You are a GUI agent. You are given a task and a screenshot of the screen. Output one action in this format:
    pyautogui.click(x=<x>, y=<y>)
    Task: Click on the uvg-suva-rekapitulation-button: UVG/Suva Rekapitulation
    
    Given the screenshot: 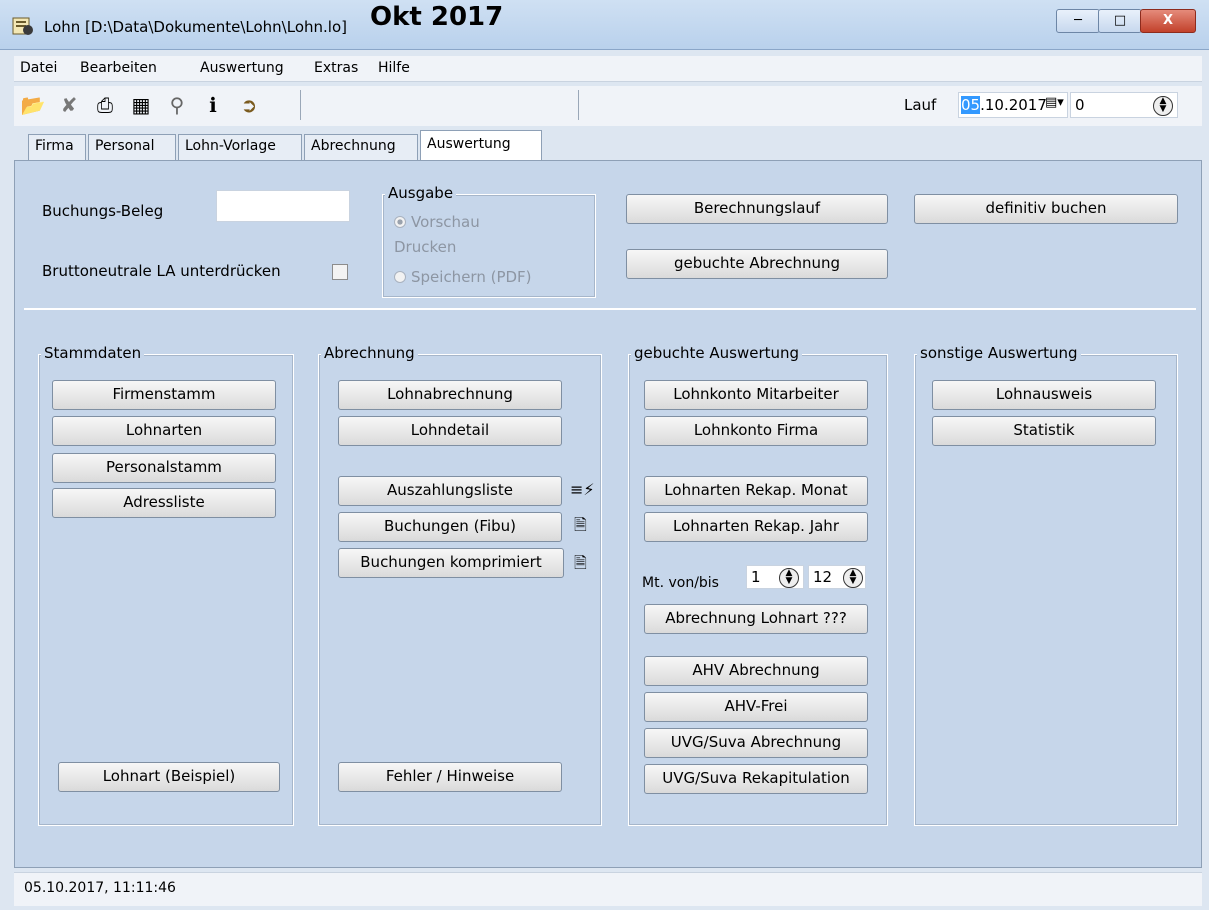 What is the action you would take?
    pyautogui.click(x=756, y=779)
    